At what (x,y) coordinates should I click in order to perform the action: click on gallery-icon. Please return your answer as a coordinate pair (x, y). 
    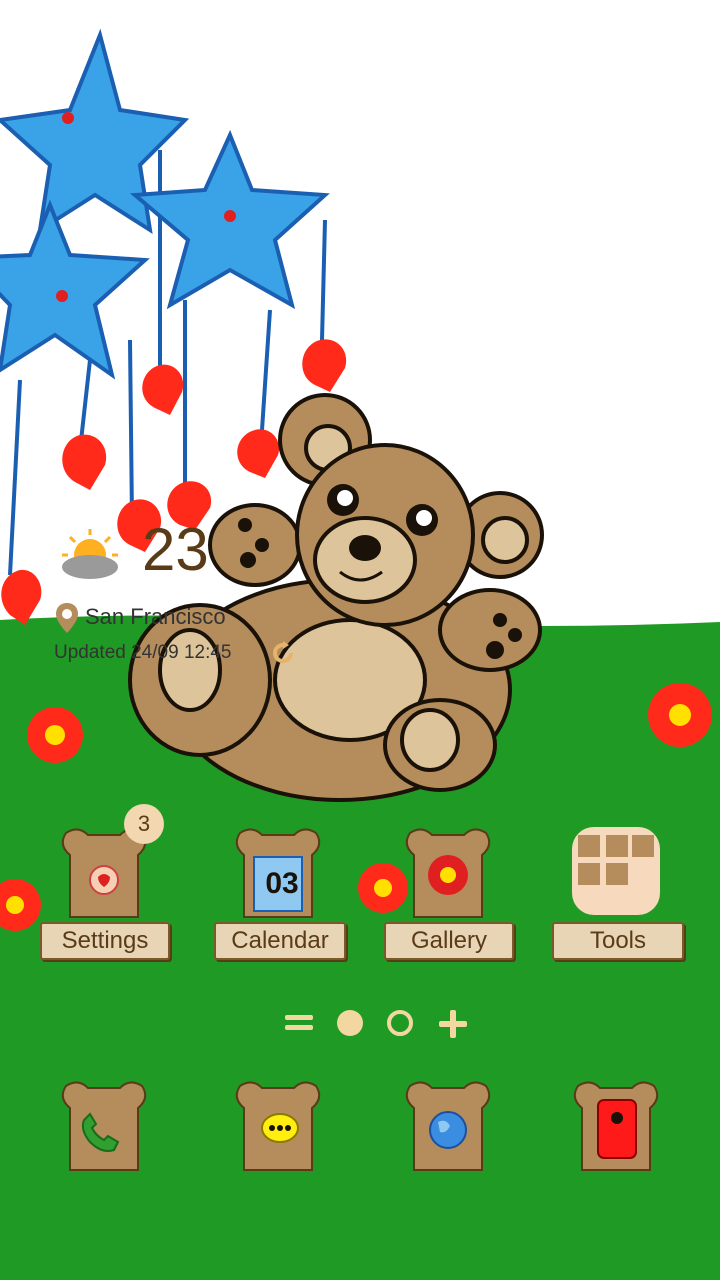
    Looking at the image, I should click on (448, 873).